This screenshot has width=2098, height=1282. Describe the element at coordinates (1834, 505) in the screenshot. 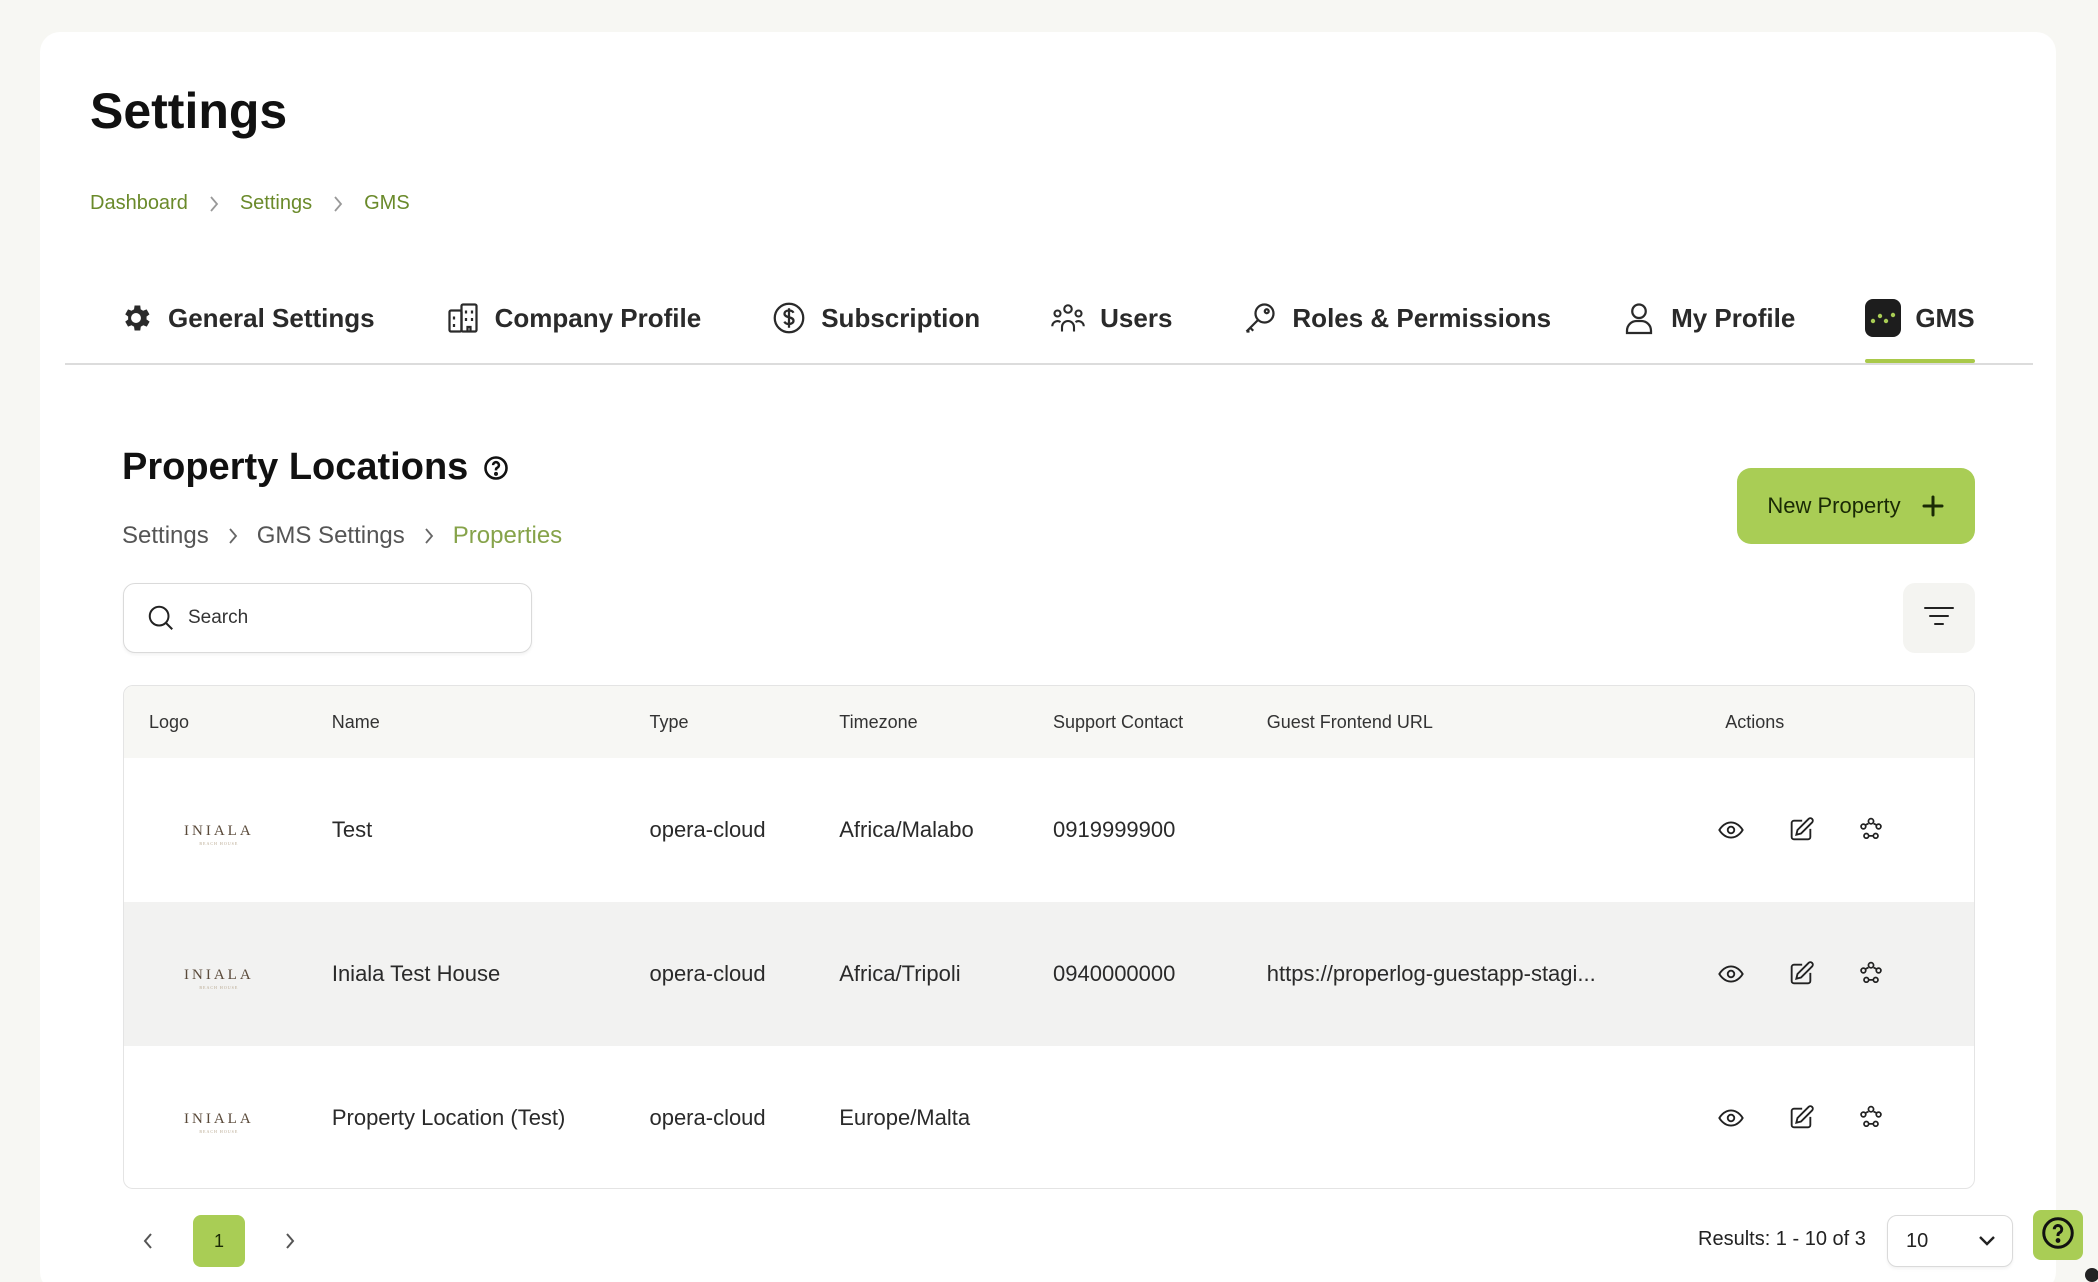

I see `new-property-label: New Property` at that location.